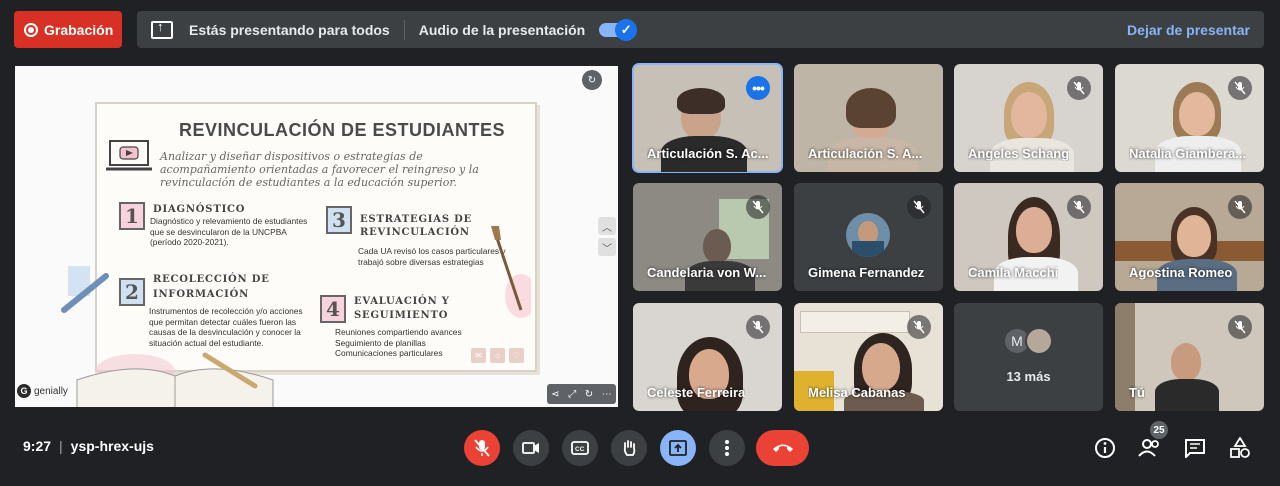  Describe the element at coordinates (31, 29) in the screenshot. I see `record-icon` at that location.